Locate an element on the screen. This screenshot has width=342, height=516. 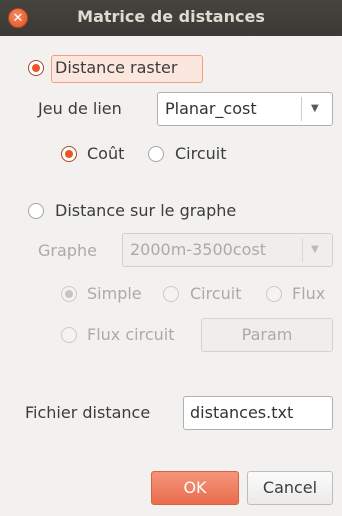
flux-circuit-radio is located at coordinates (69, 335).